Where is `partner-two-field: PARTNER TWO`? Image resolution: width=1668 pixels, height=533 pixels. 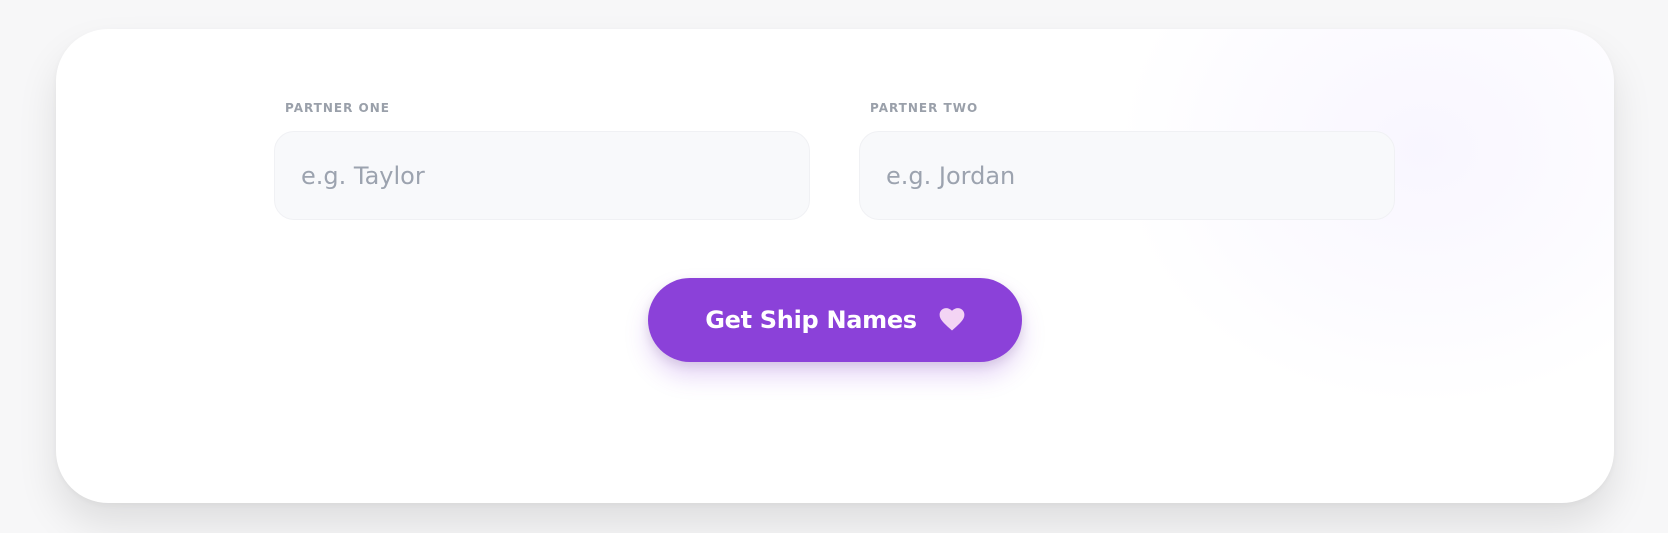 partner-two-field: PARTNER TWO is located at coordinates (1127, 159).